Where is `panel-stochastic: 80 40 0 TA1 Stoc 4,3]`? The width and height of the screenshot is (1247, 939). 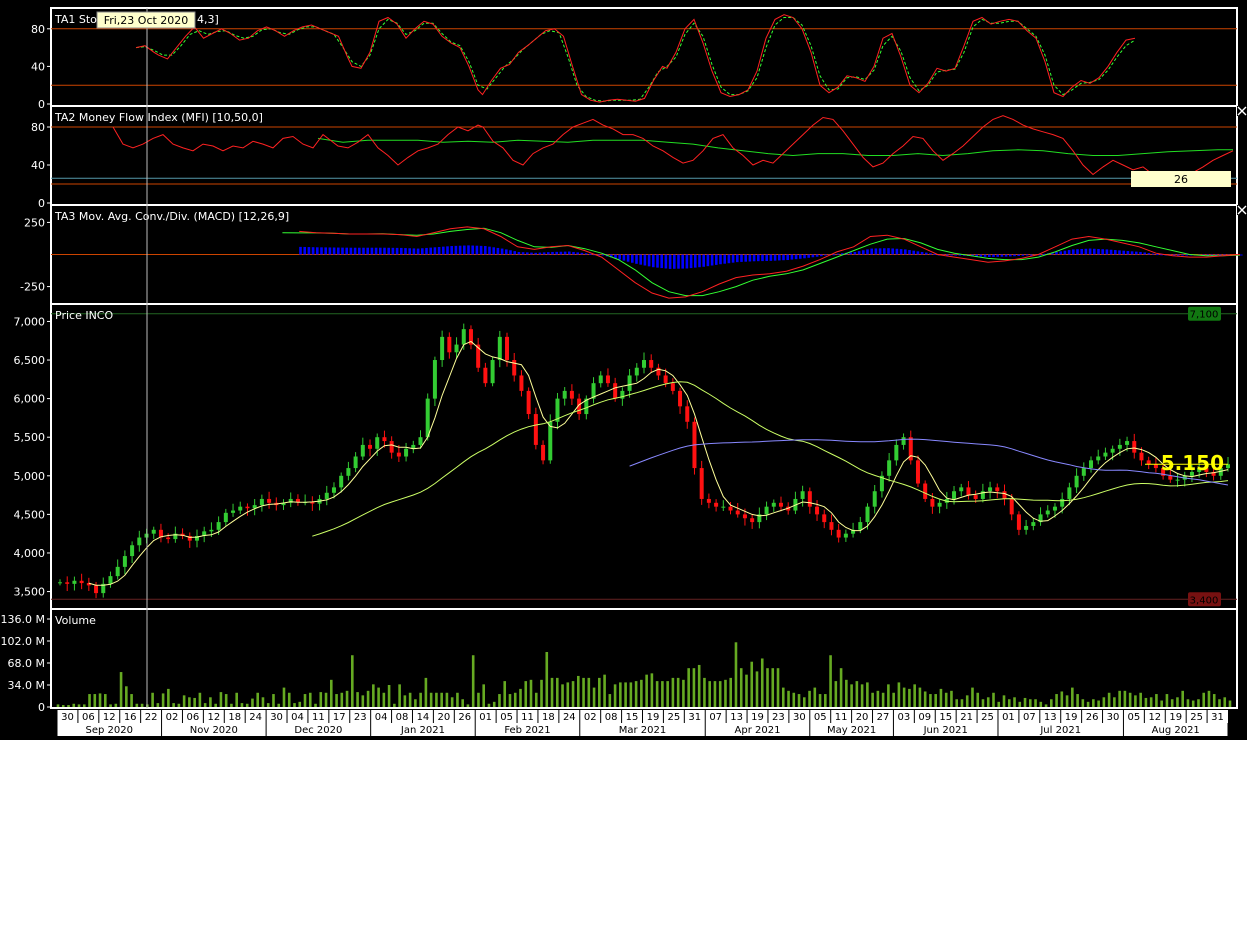
panel-stochastic: 80 40 0 TA1 Stoc 4,3] is located at coordinates (634, 59).